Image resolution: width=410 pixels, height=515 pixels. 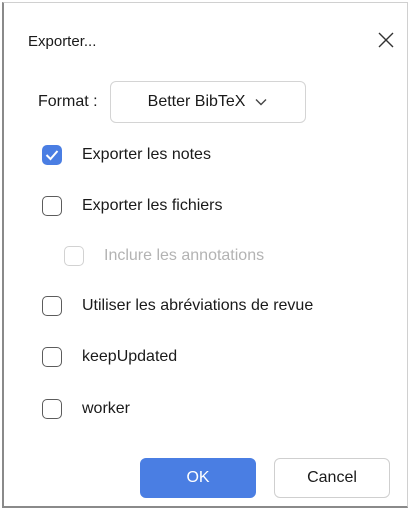 What do you see at coordinates (52, 306) in the screenshot?
I see `journal-abbreviations-checkbox` at bounding box center [52, 306].